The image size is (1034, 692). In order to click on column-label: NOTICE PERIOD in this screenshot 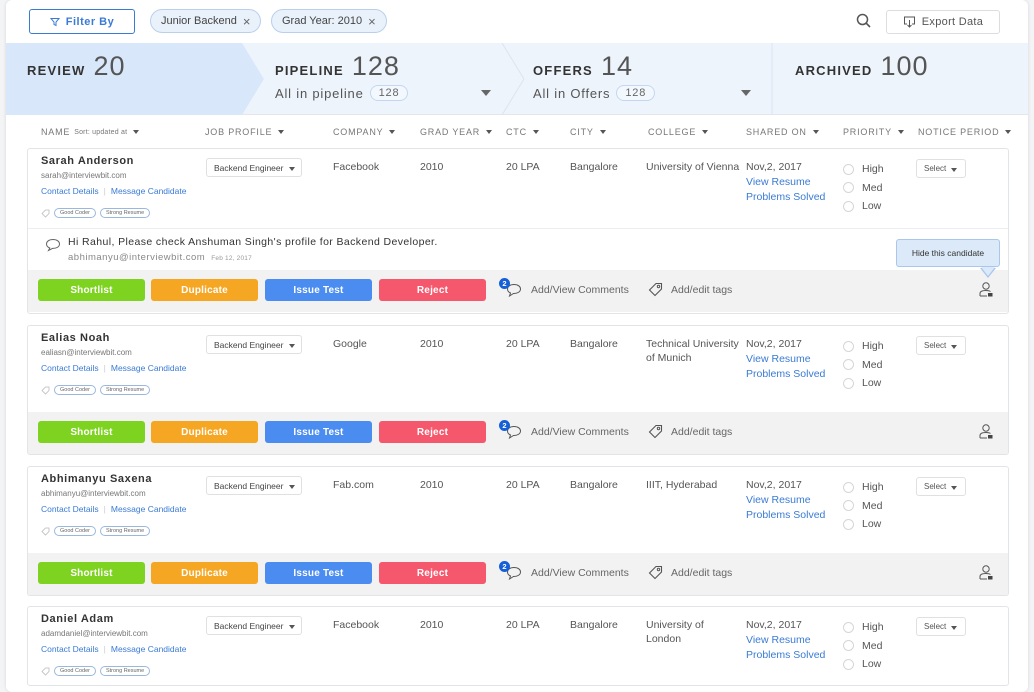, I will do `click(959, 132)`.